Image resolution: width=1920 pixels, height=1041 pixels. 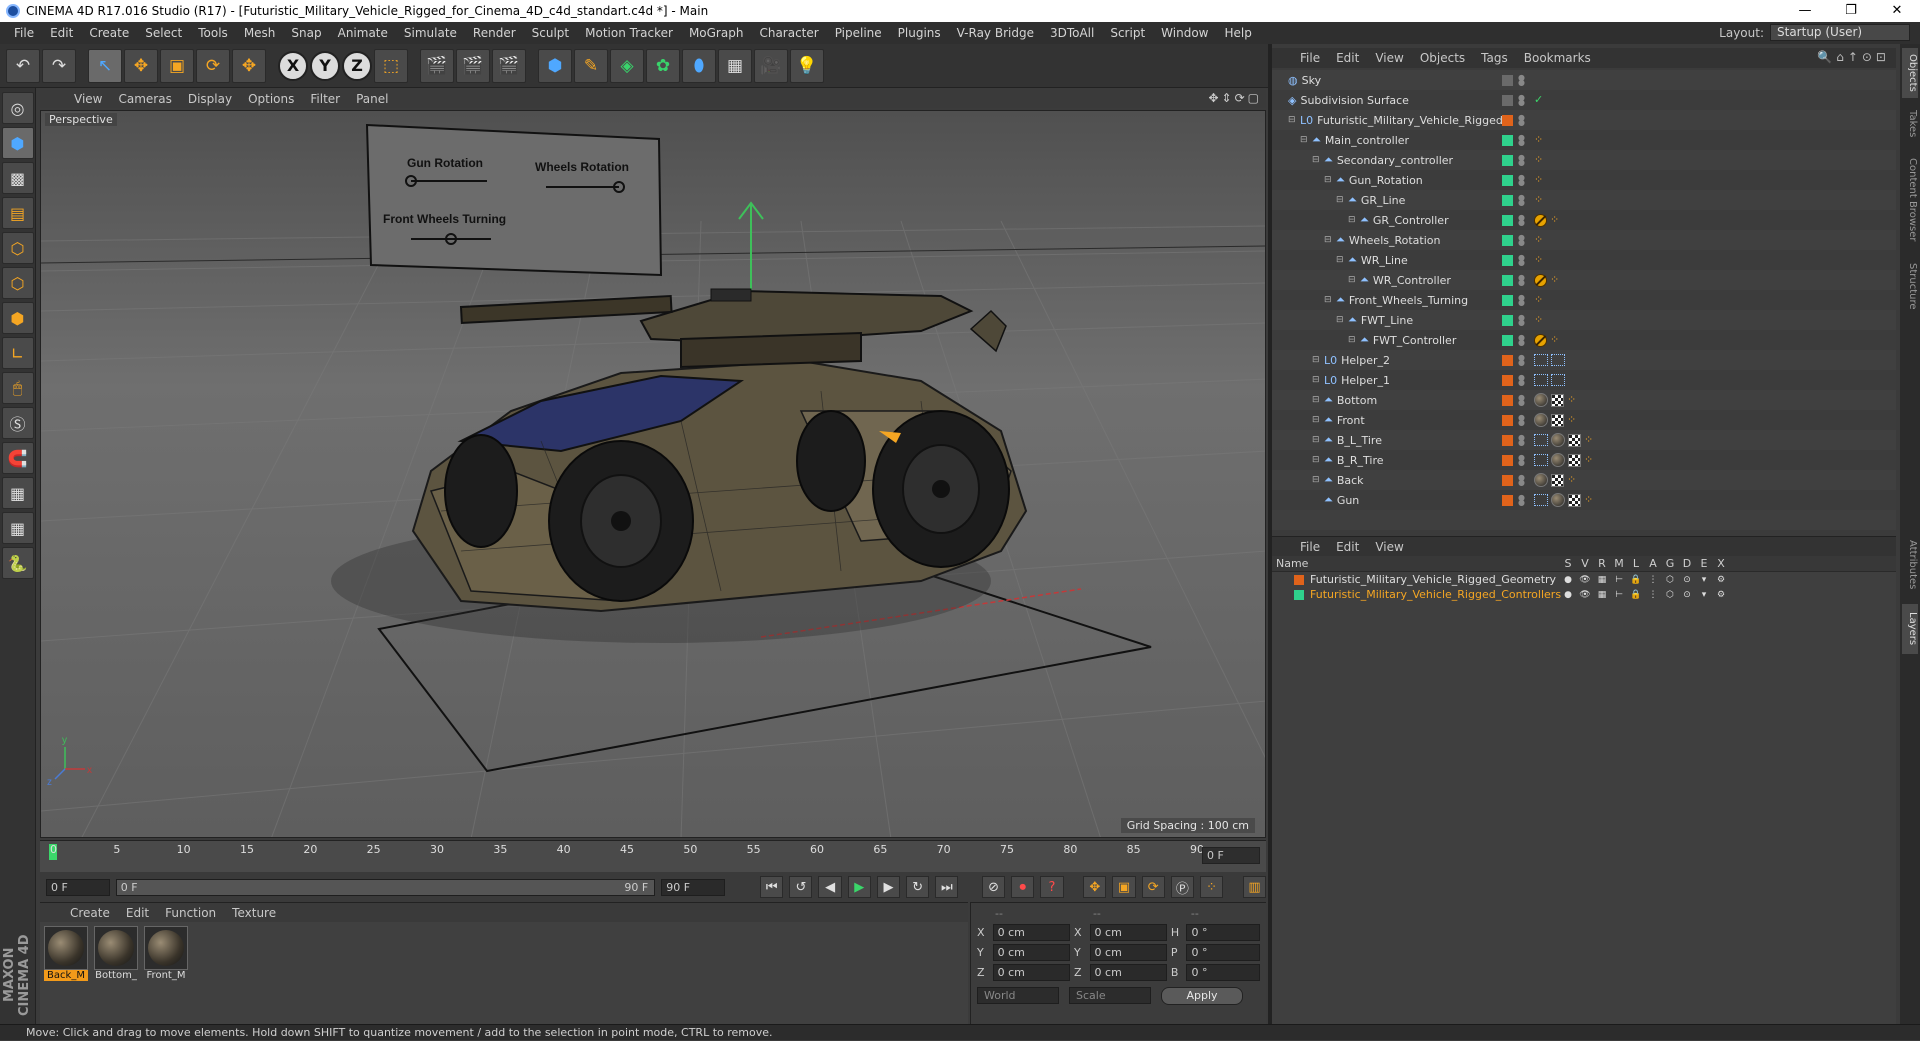 I want to click on menu-motion-tracker: Motion Tracker, so click(x=629, y=33).